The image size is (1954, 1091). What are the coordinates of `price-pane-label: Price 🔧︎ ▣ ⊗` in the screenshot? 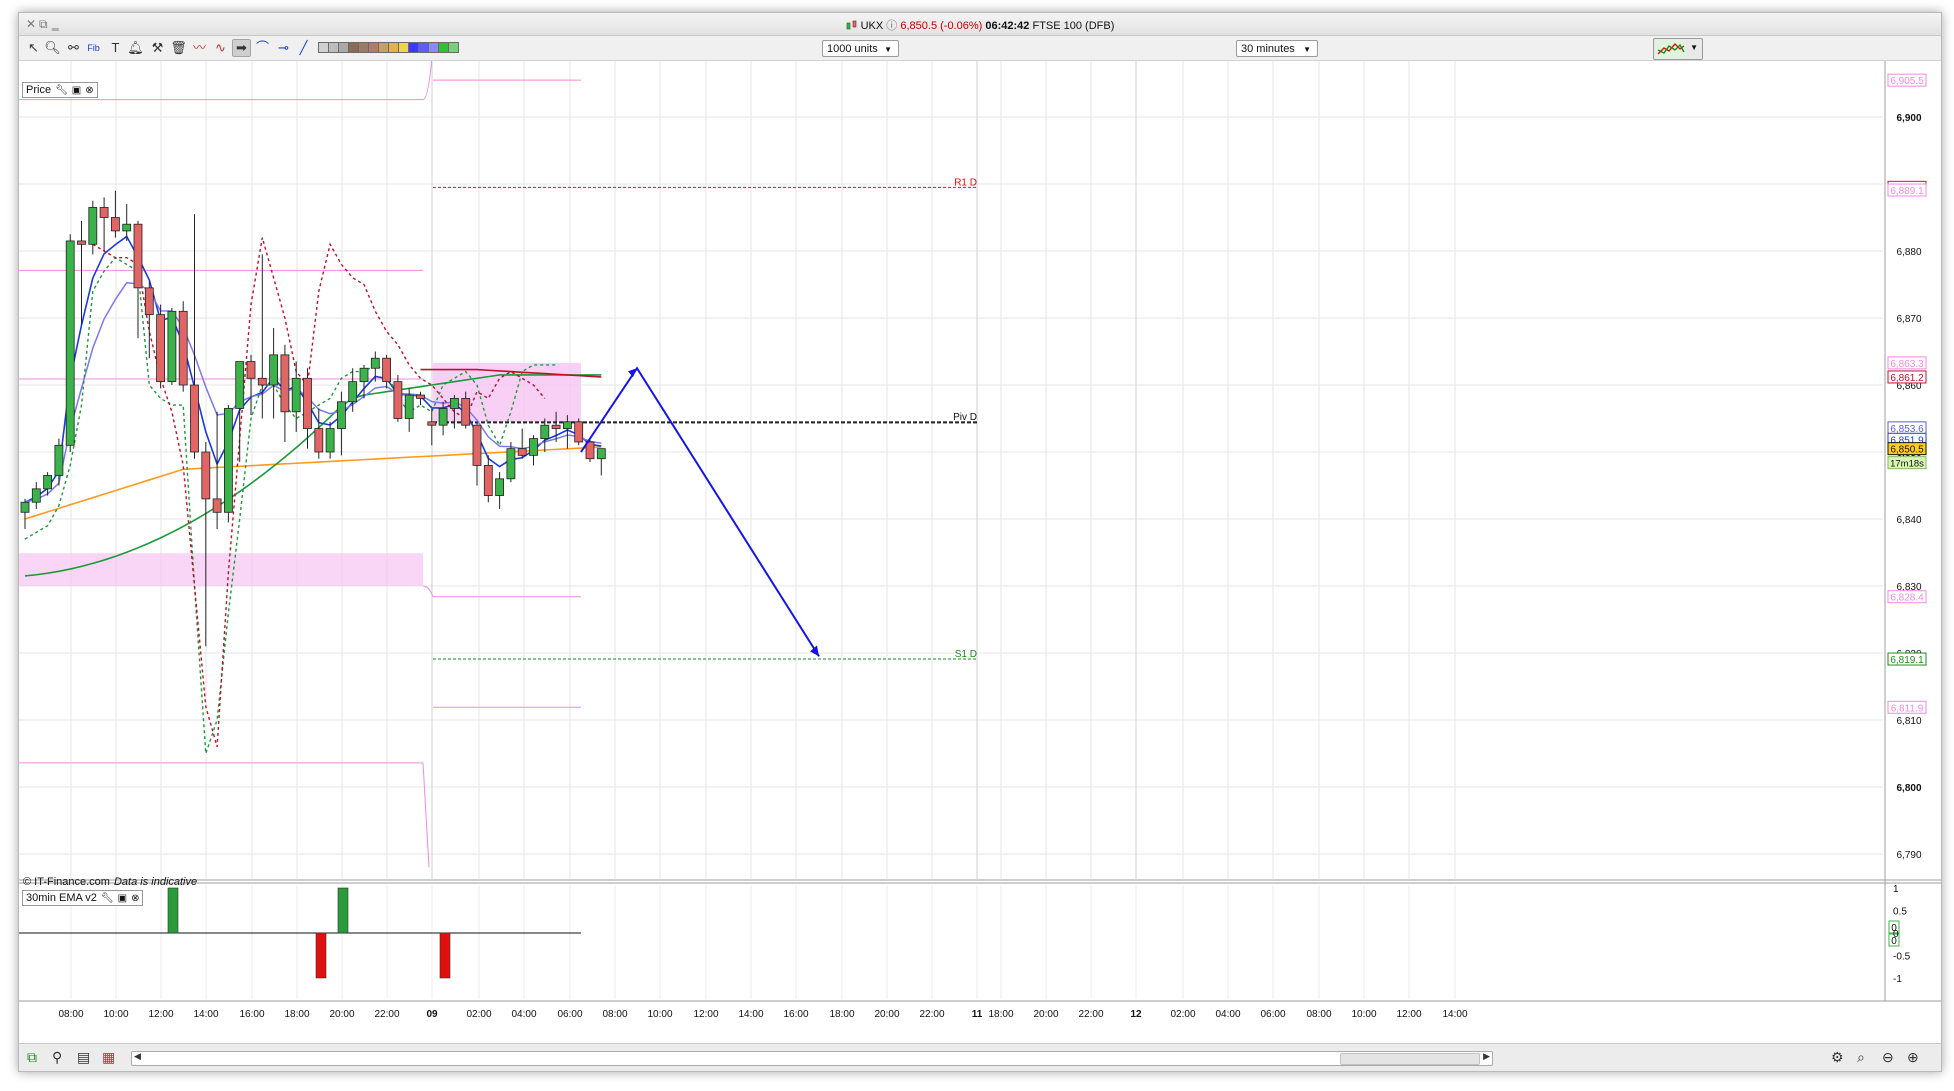 It's located at (60, 90).